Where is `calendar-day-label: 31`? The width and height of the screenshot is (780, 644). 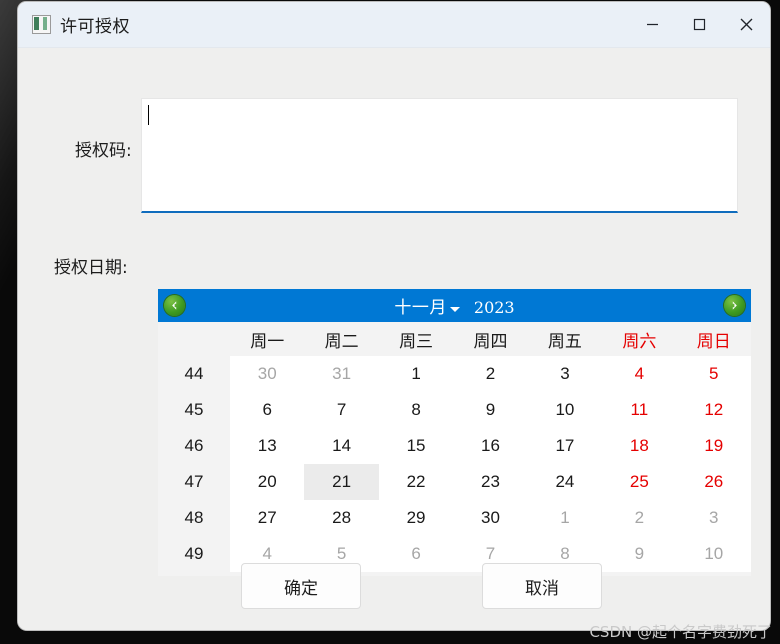
calendar-day-label: 31 is located at coordinates (342, 373).